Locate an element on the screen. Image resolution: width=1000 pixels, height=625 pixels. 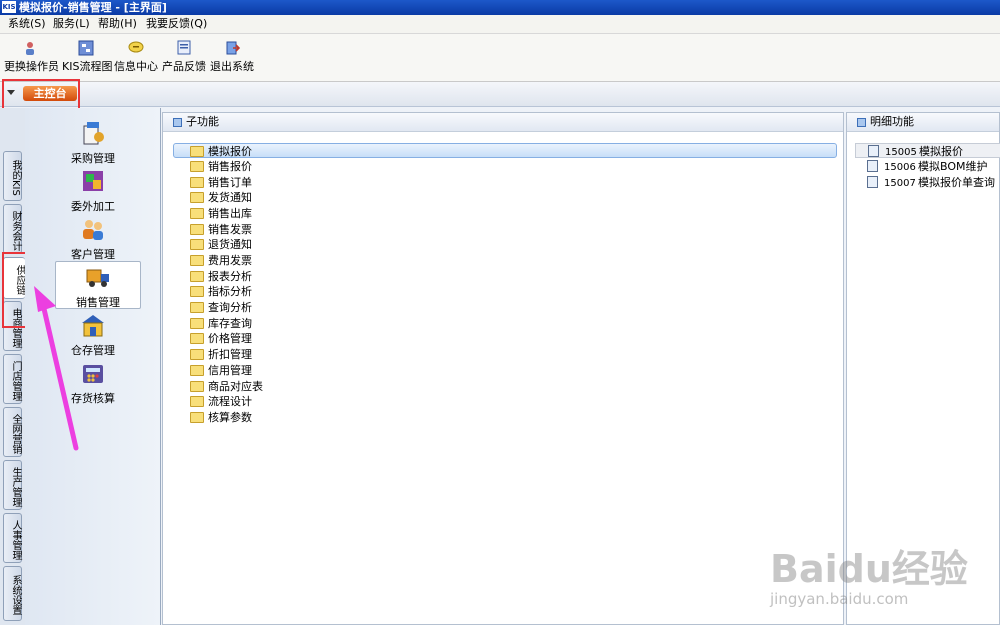
subfunction-item: 销售发票 is located at coordinates (221, 229).